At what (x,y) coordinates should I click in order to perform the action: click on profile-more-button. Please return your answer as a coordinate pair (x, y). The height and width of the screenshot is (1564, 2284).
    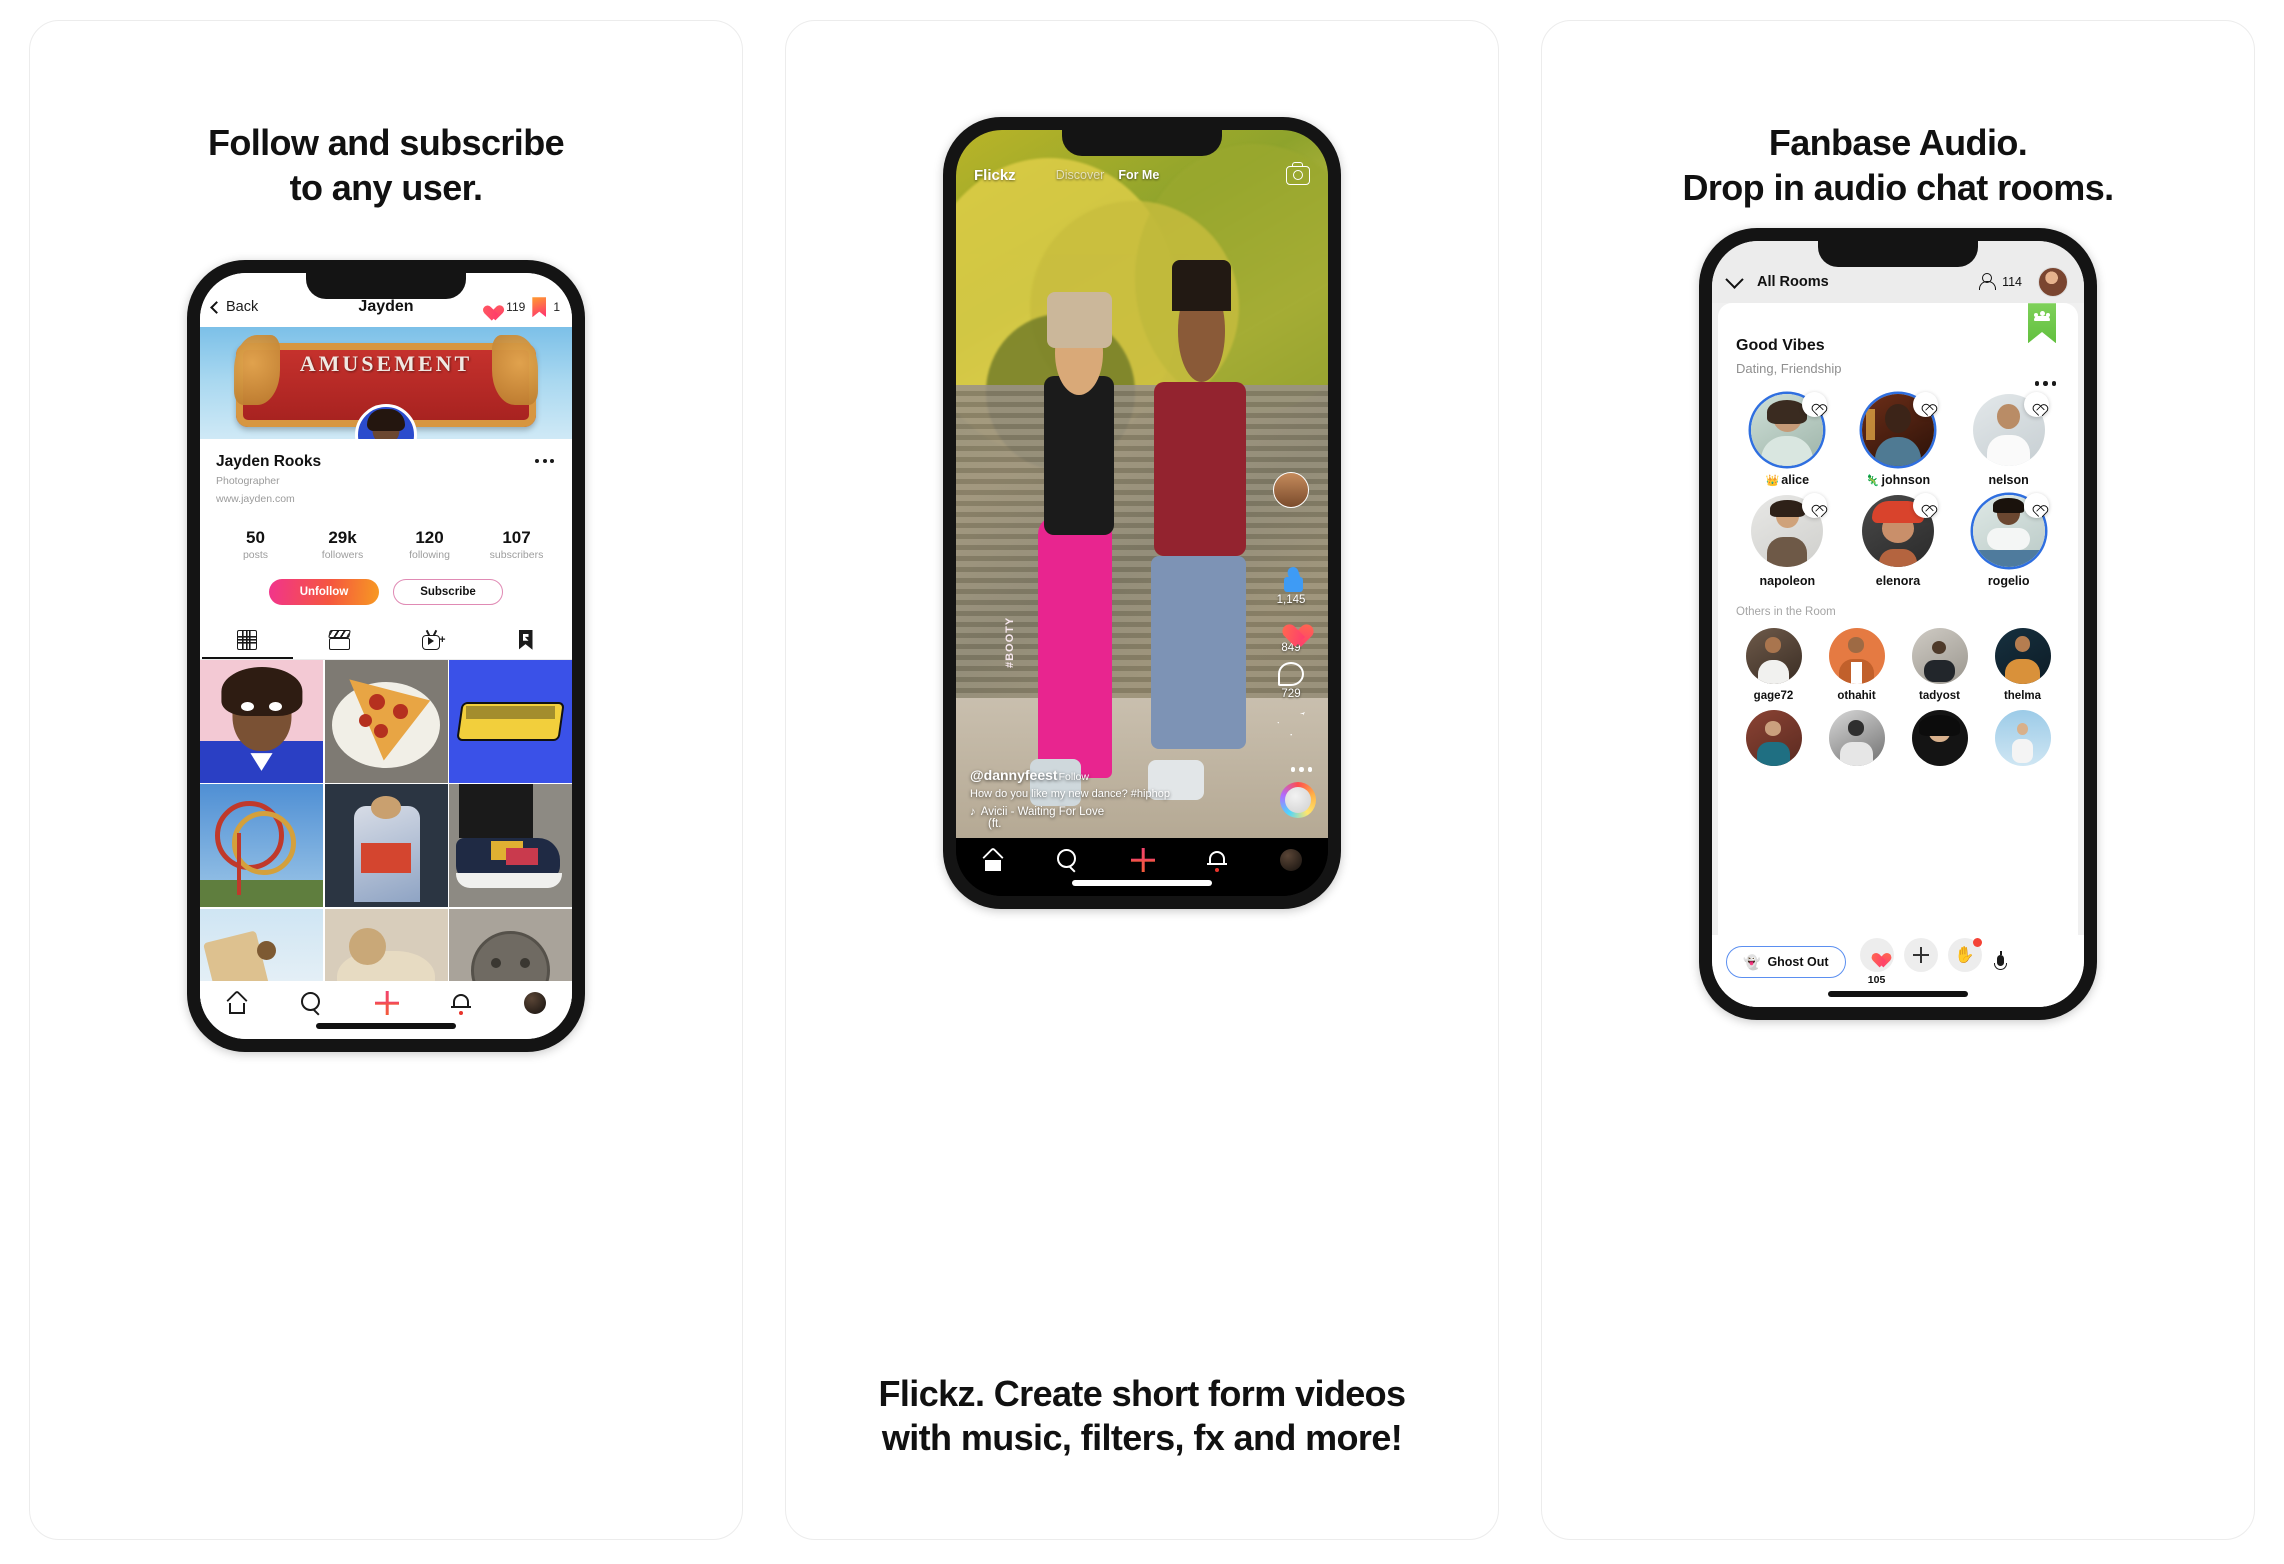
    Looking at the image, I should click on (544, 461).